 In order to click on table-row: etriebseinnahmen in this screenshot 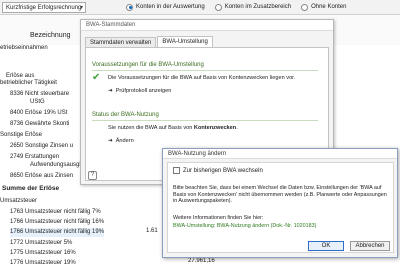, I will do `click(24, 48)`.